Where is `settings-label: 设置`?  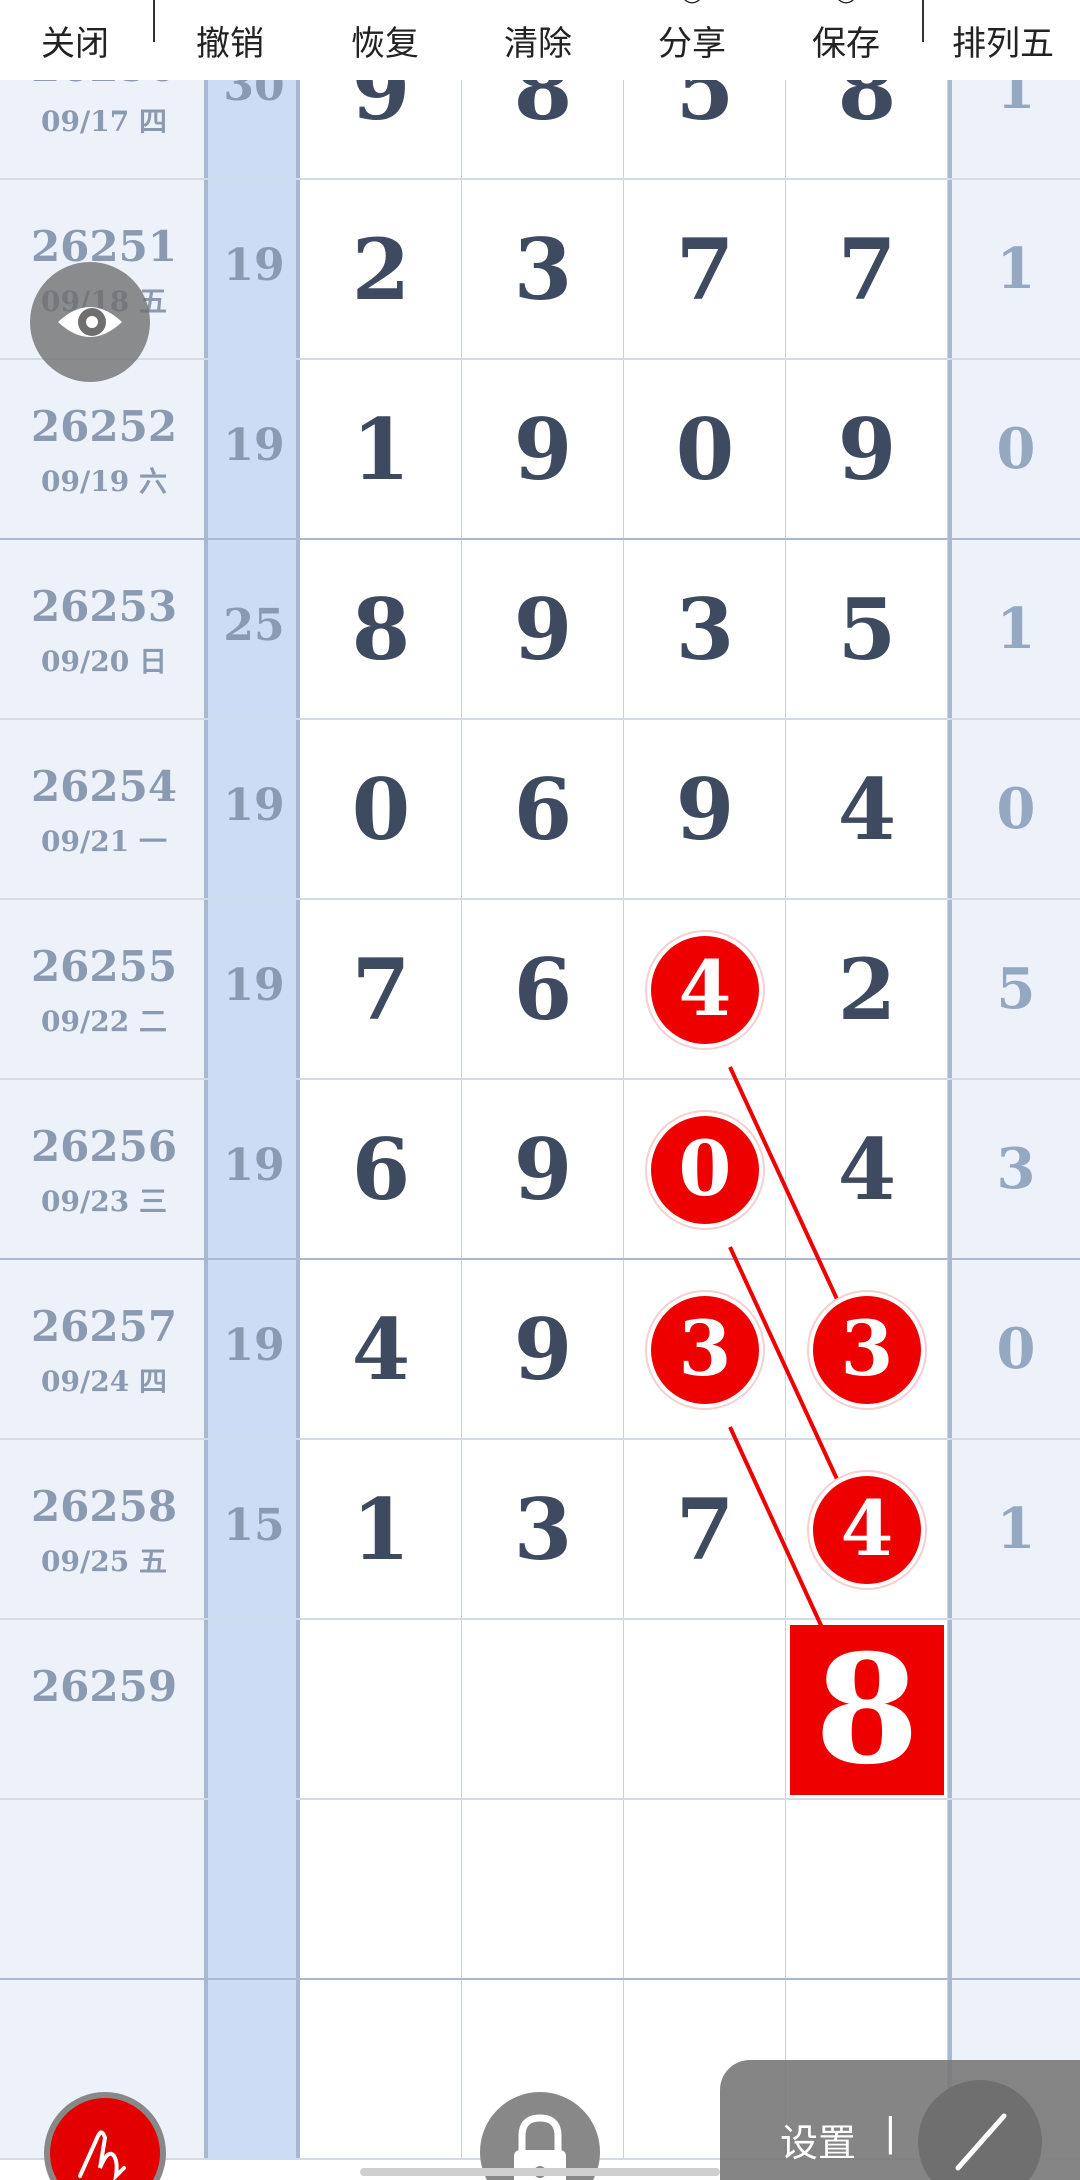 settings-label: 设置 is located at coordinates (818, 2139).